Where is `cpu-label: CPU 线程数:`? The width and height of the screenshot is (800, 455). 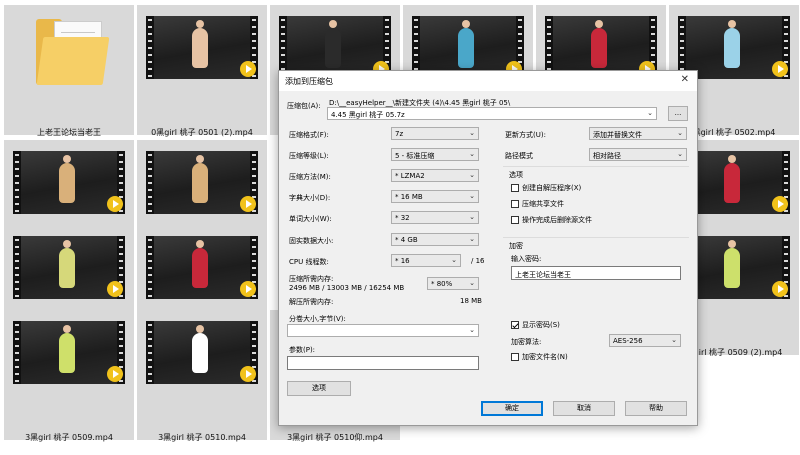
cpu-label: CPU 线程数: is located at coordinates (309, 262).